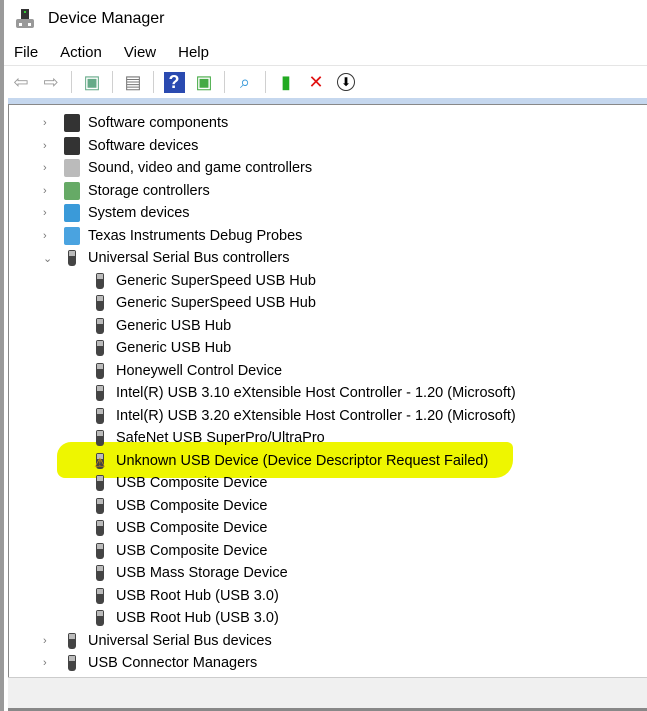  Describe the element at coordinates (139, 213) in the screenshot. I see `item-label: System devices` at that location.